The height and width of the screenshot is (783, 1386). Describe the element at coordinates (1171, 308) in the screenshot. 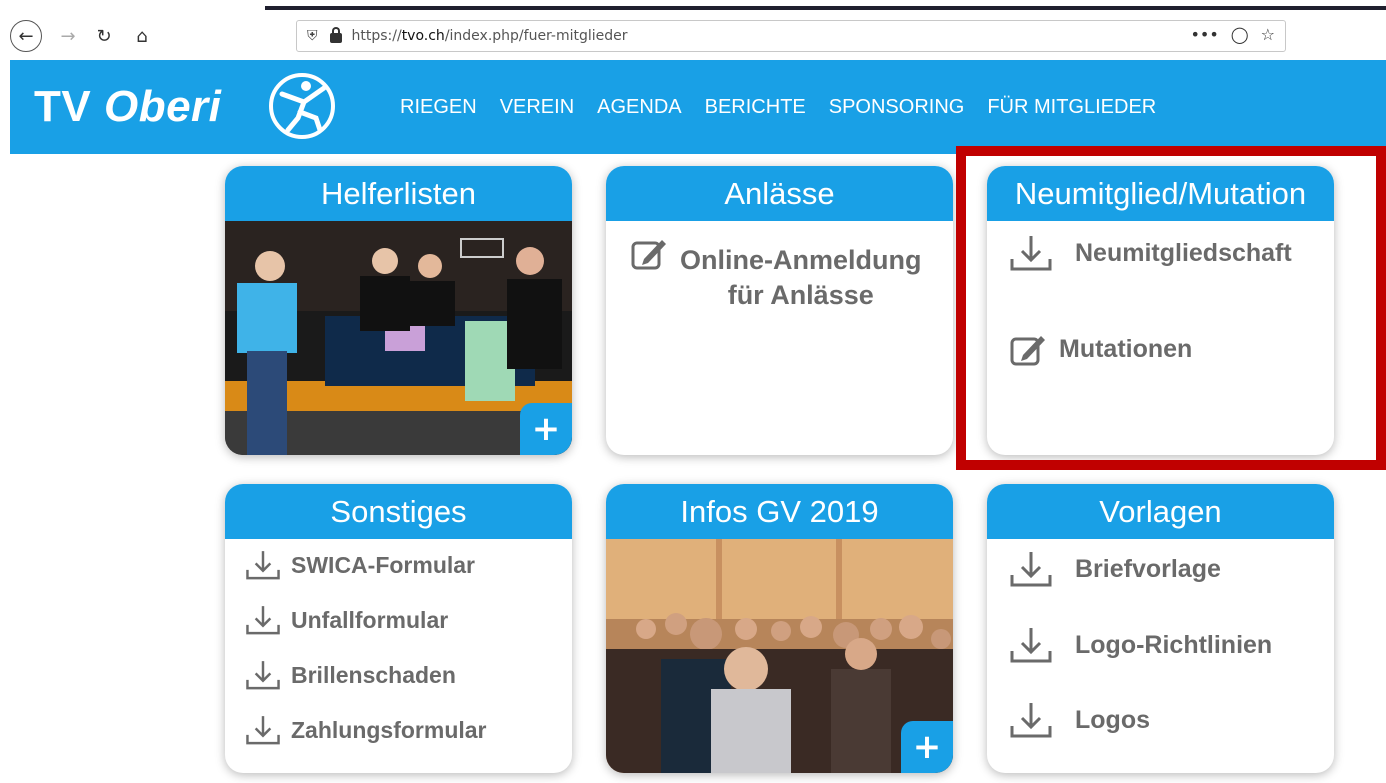

I see `highlight-annotation-box` at that location.